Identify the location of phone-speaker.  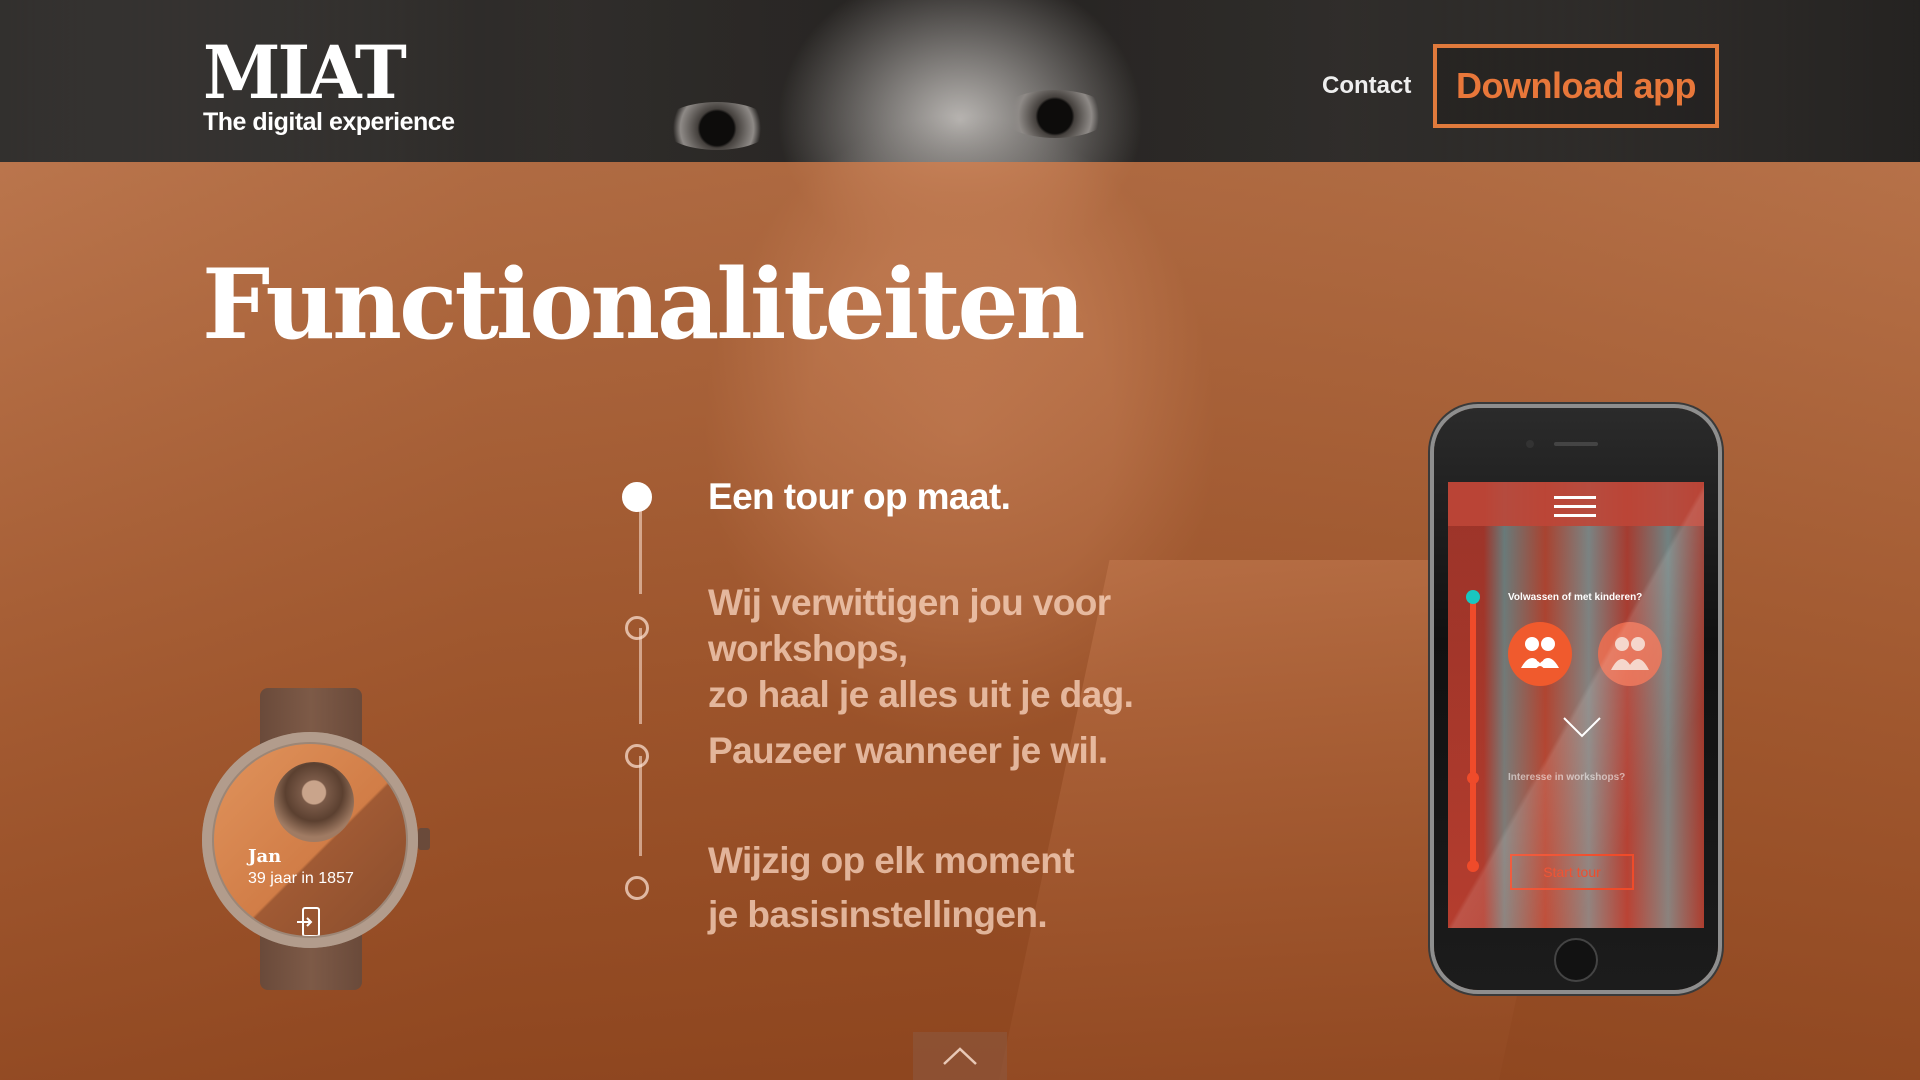
(1576, 444).